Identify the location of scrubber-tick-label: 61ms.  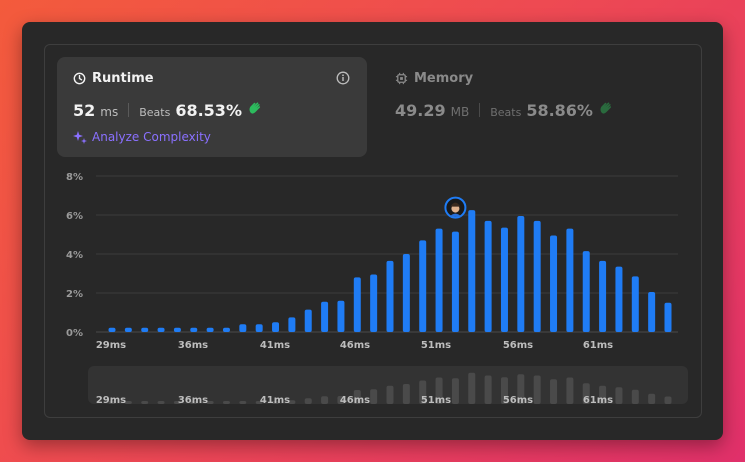
(598, 400).